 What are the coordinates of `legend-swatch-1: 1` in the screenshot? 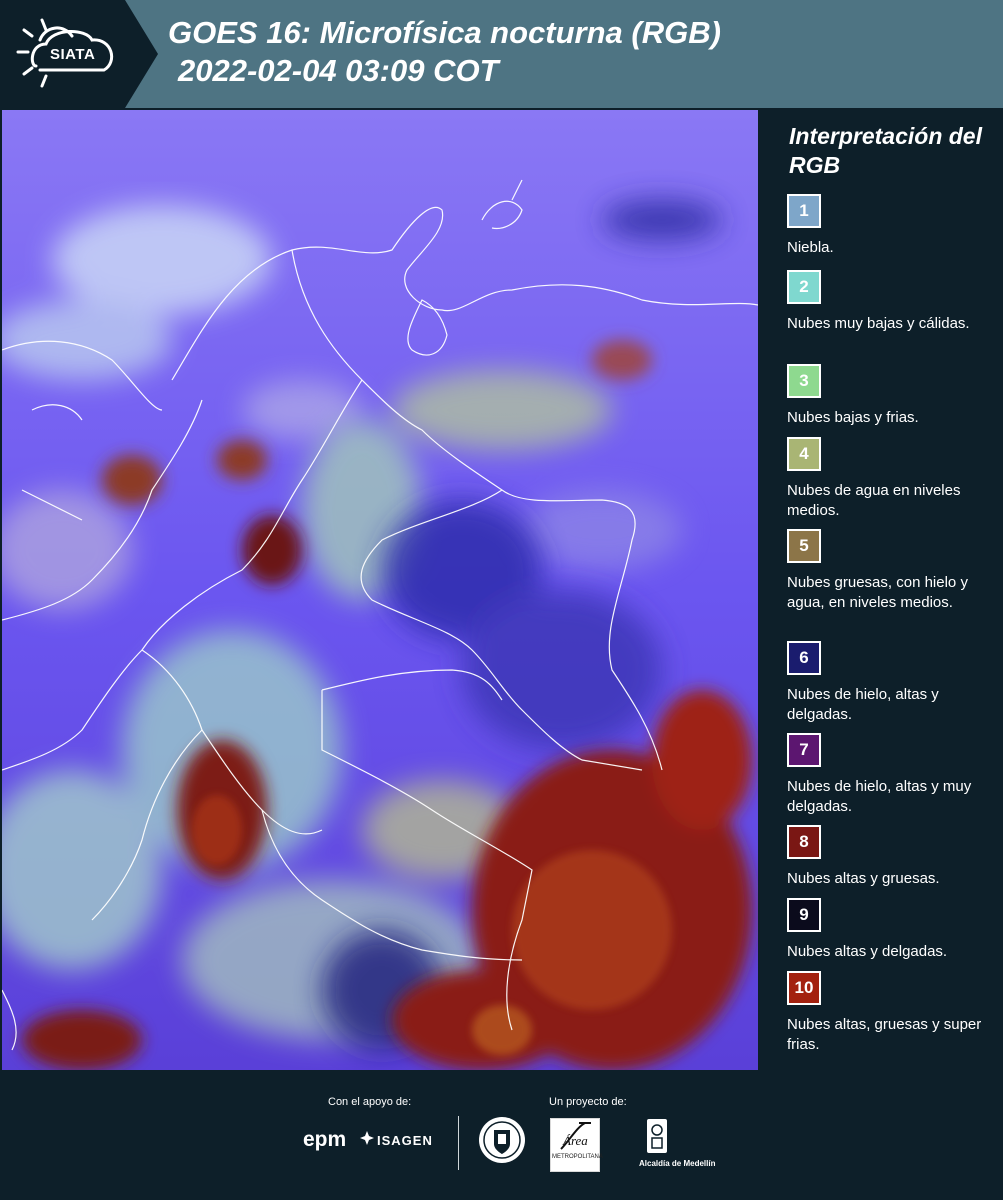 It's located at (804, 211).